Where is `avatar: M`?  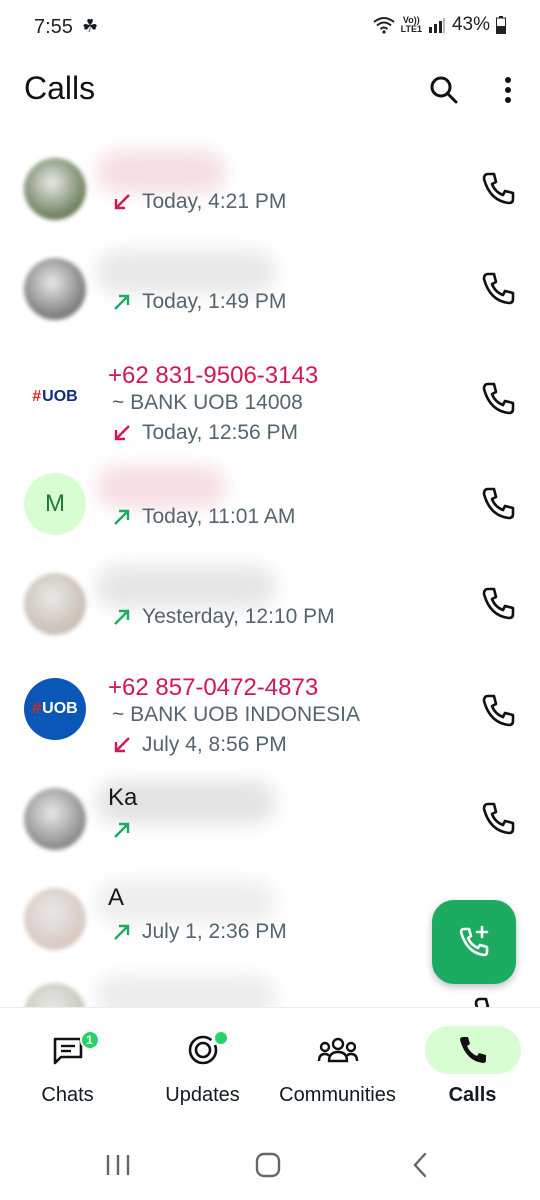 avatar: M is located at coordinates (55, 504).